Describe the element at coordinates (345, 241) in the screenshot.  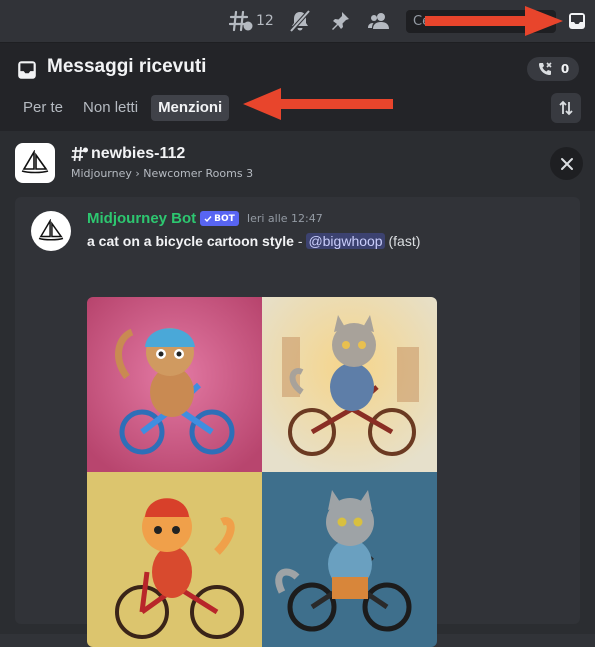
I see `user-mention: @bigwhoop` at that location.